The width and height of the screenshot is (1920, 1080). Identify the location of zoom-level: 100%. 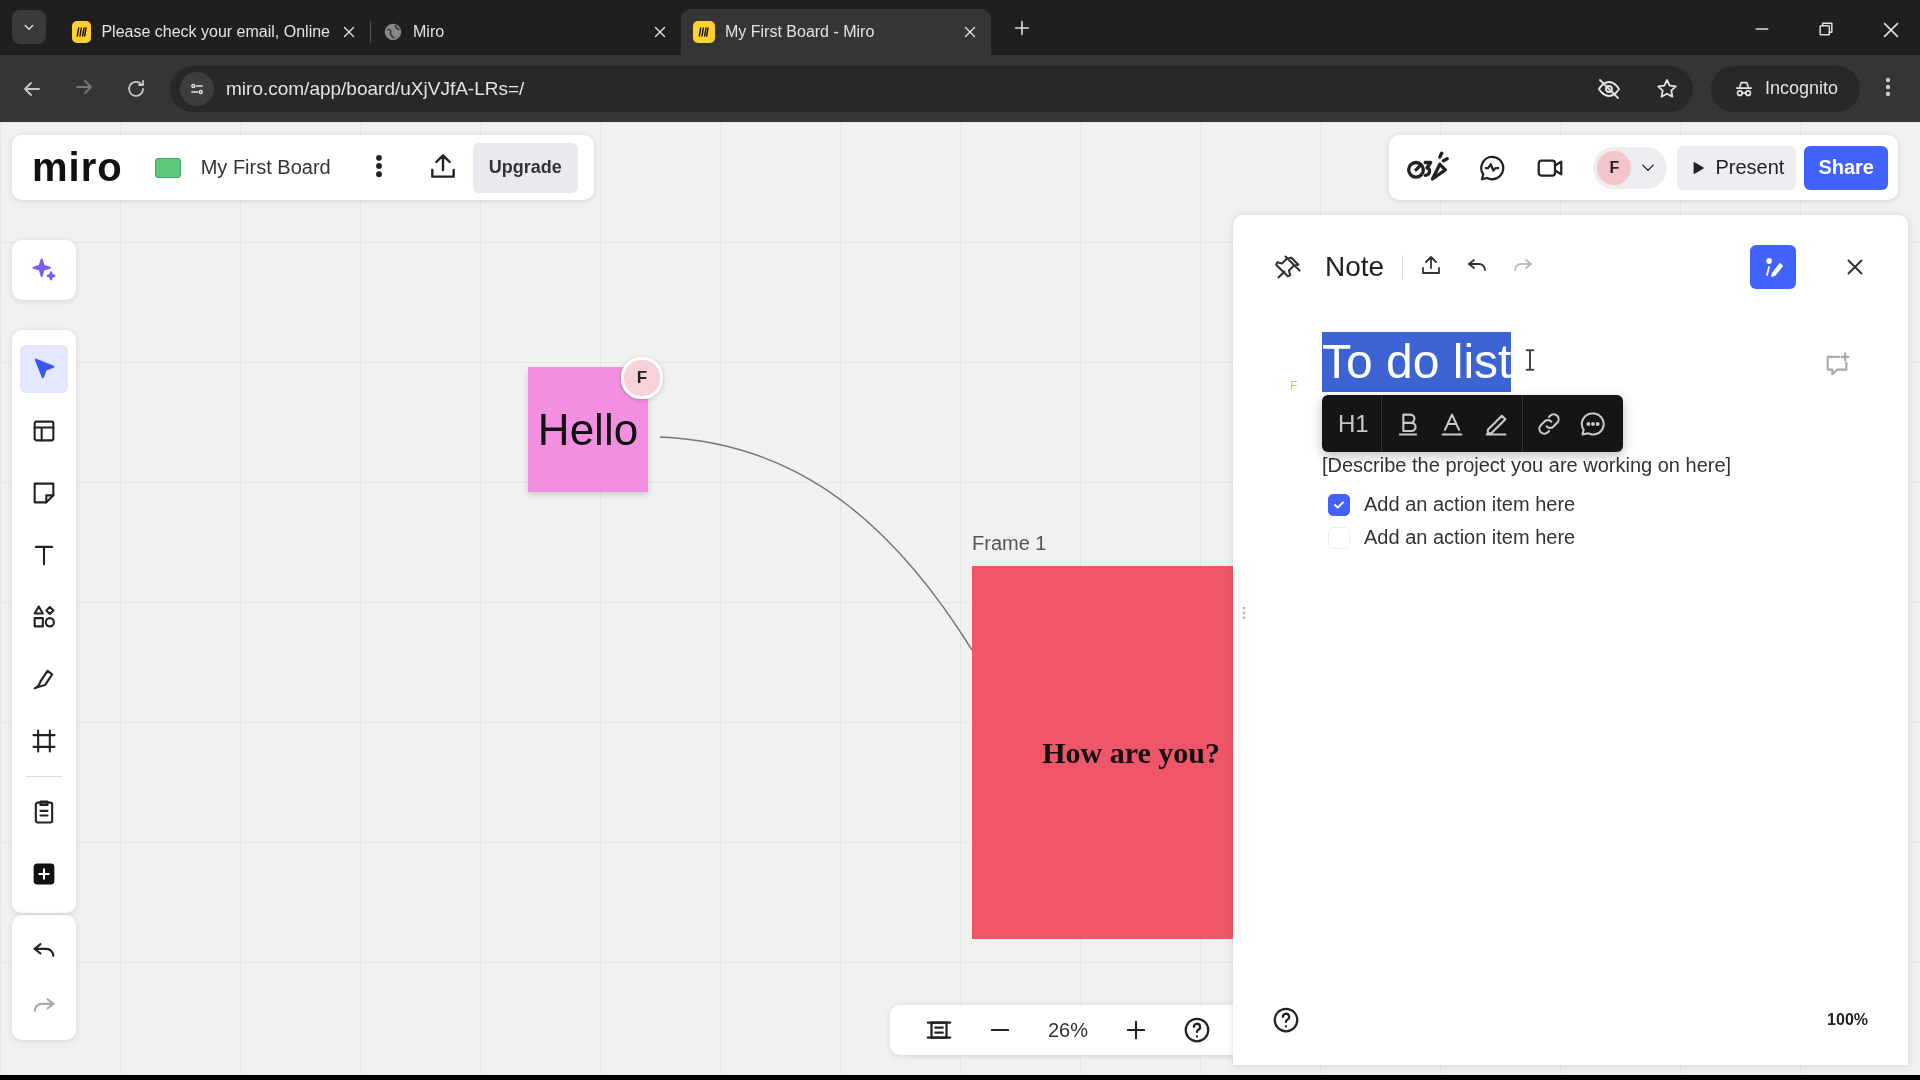
(1847, 1020).